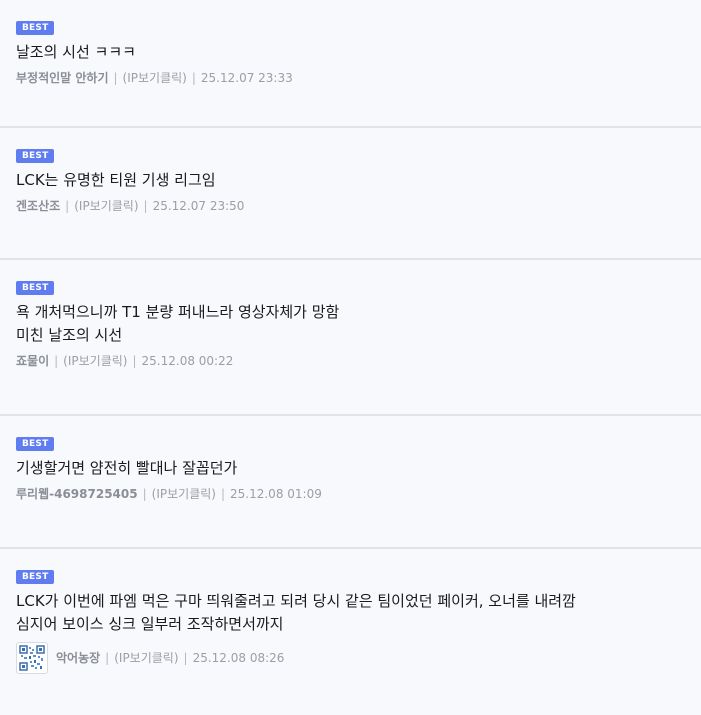 Image resolution: width=701 pixels, height=715 pixels. Describe the element at coordinates (127, 468) in the screenshot. I see `comment-text: 기생할거면 얌전히 빨대나 잘꼽던가` at that location.